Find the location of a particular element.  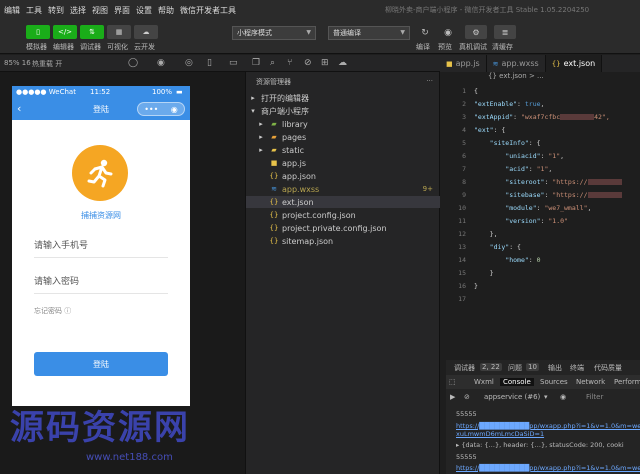

chevron-down-icon: ▾ is located at coordinates (546, 397).